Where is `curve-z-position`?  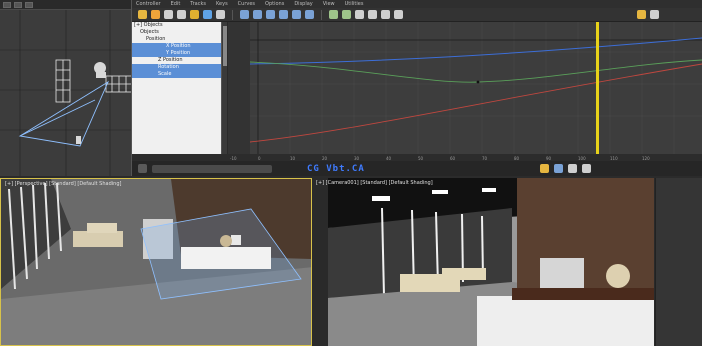 curve-z-position is located at coordinates (475, 51).